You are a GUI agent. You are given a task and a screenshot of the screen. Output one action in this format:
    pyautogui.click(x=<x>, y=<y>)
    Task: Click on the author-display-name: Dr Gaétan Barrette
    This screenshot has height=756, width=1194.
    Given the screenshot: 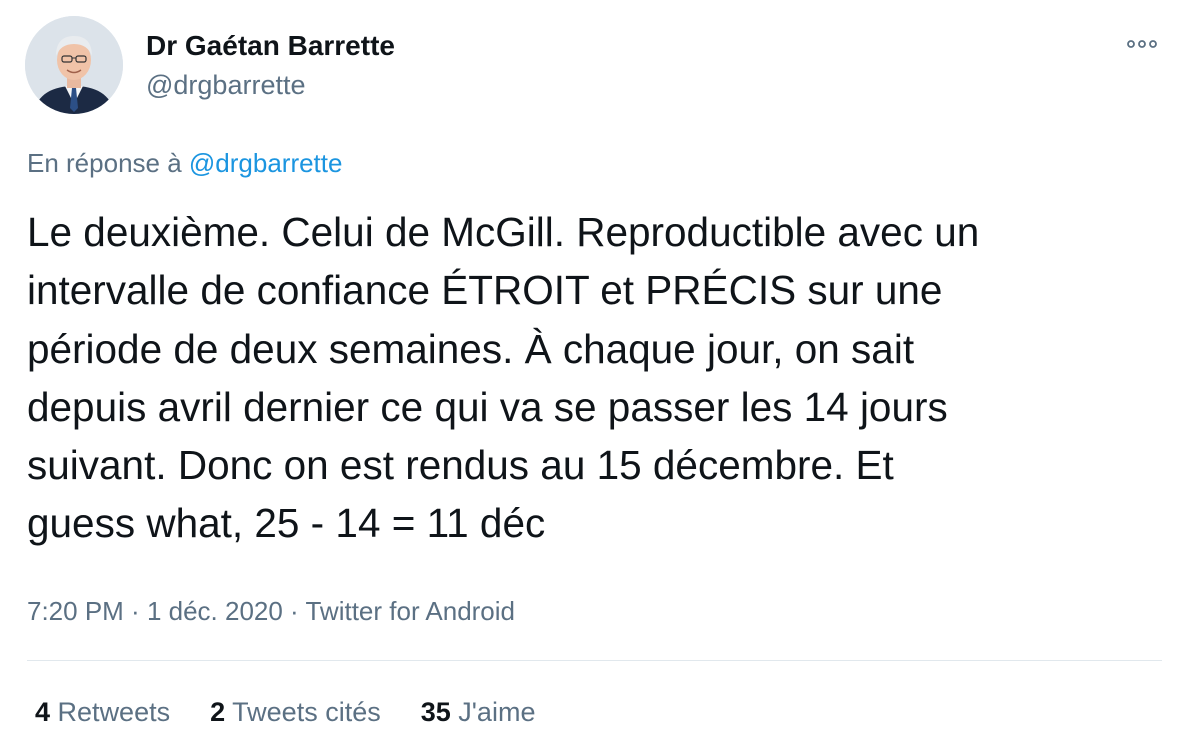 What is the action you would take?
    pyautogui.click(x=270, y=46)
    